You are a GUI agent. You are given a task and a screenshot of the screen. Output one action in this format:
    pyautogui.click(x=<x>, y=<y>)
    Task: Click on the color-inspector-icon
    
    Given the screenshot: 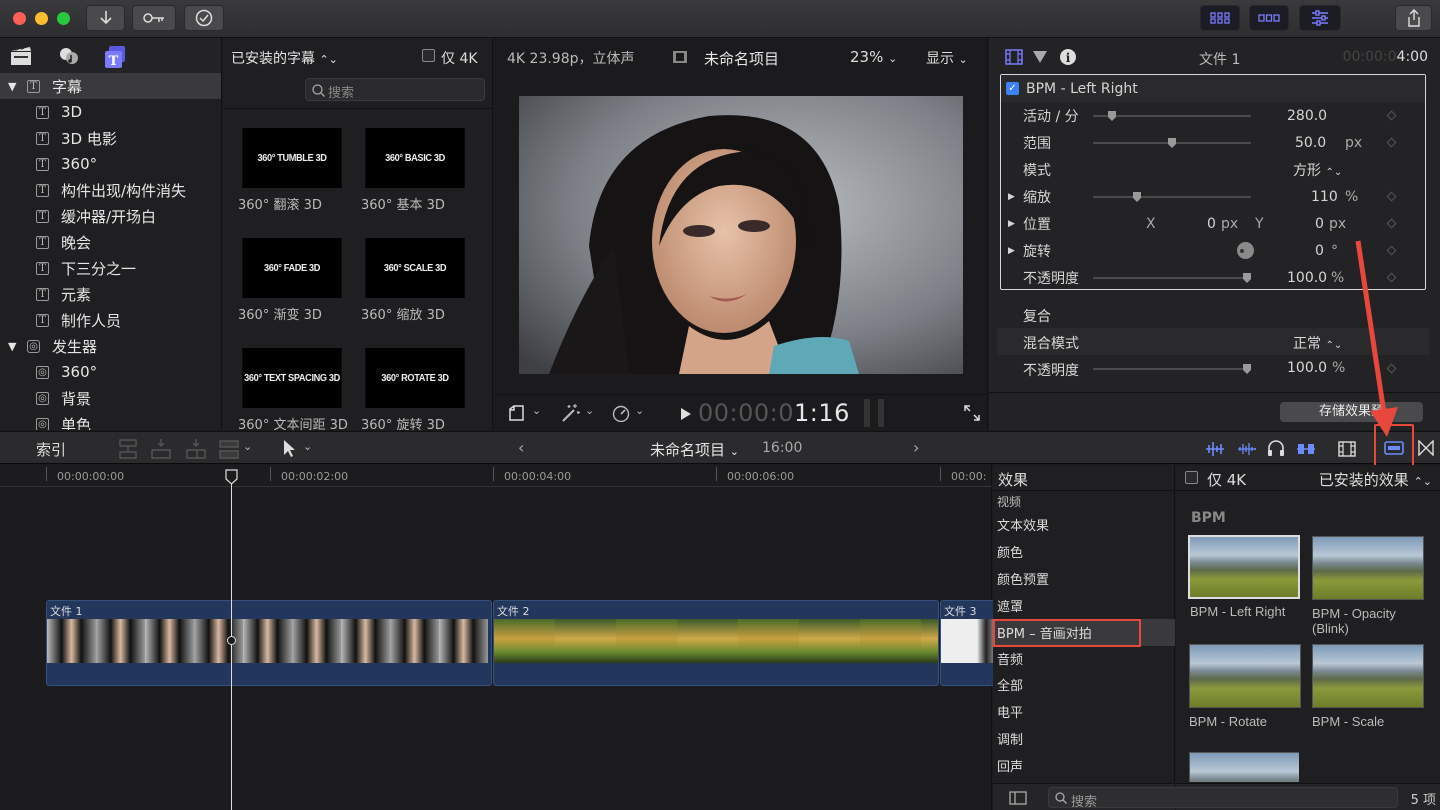 What is the action you would take?
    pyautogui.click(x=1040, y=57)
    